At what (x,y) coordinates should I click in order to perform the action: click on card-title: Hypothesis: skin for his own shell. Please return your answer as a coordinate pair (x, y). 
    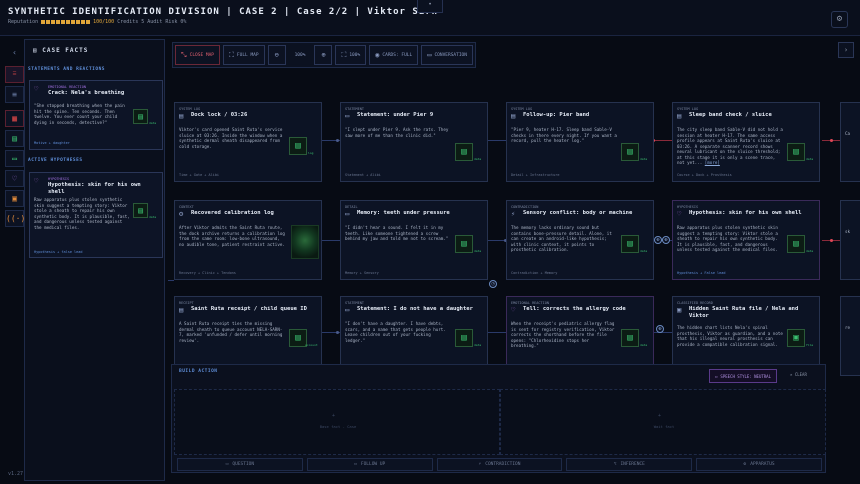
    Looking at the image, I should click on (745, 213).